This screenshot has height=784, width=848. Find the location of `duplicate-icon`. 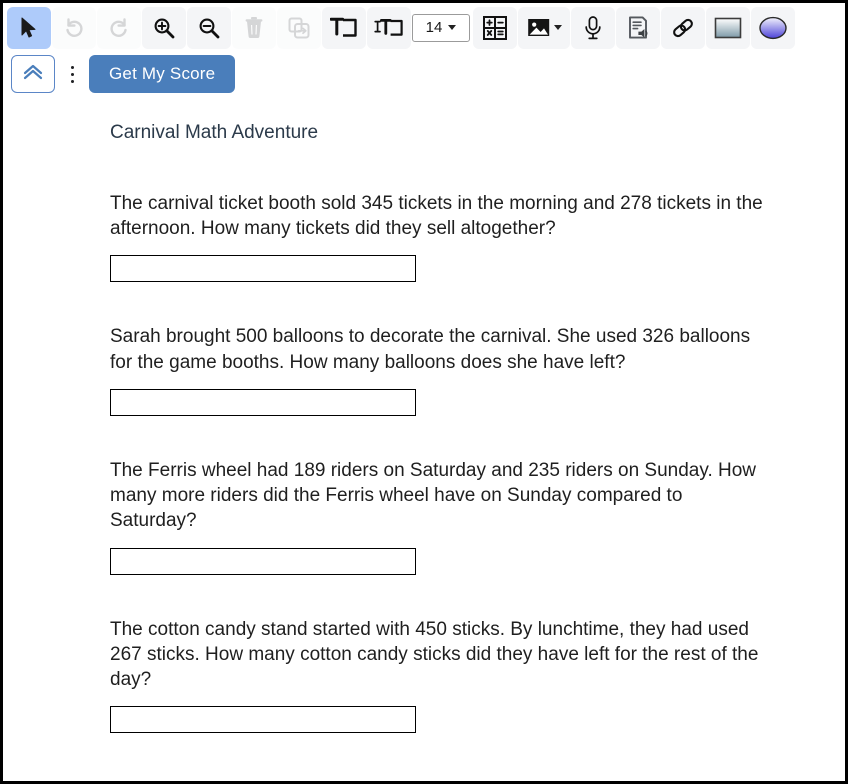

duplicate-icon is located at coordinates (299, 28).